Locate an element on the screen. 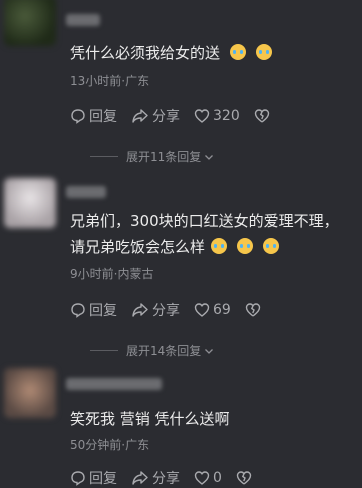 This screenshot has width=362, height=488. comment-text: 笑死我 营销 凭什么送啊 is located at coordinates (211, 419).